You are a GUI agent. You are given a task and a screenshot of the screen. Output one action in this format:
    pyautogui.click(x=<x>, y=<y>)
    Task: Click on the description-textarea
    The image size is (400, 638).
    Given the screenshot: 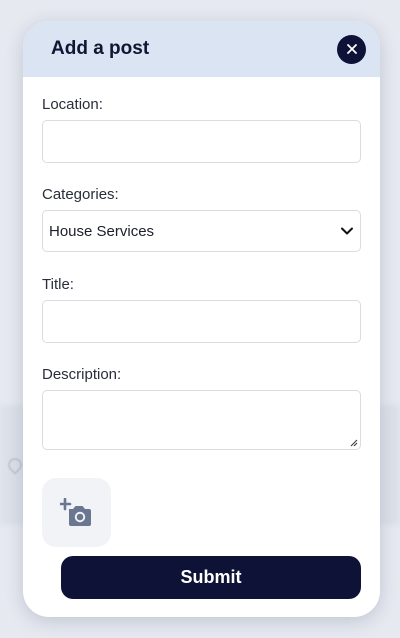 What is the action you would take?
    pyautogui.click(x=201, y=420)
    